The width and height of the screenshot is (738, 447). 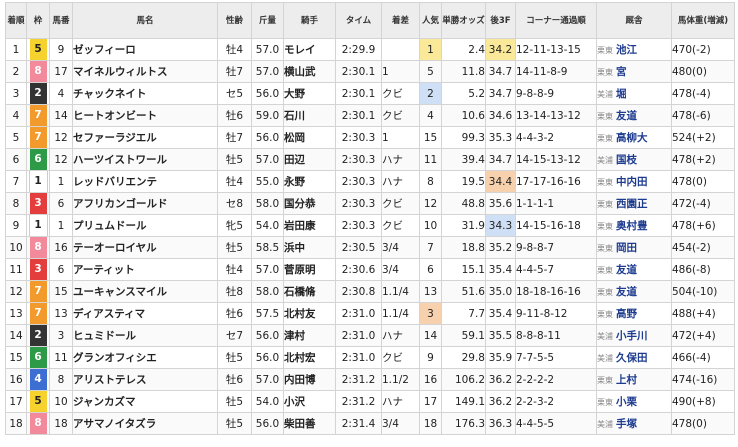 What do you see at coordinates (145, 357) in the screenshot?
I see `horse-name-link: グランオフィシエ` at bounding box center [145, 357].